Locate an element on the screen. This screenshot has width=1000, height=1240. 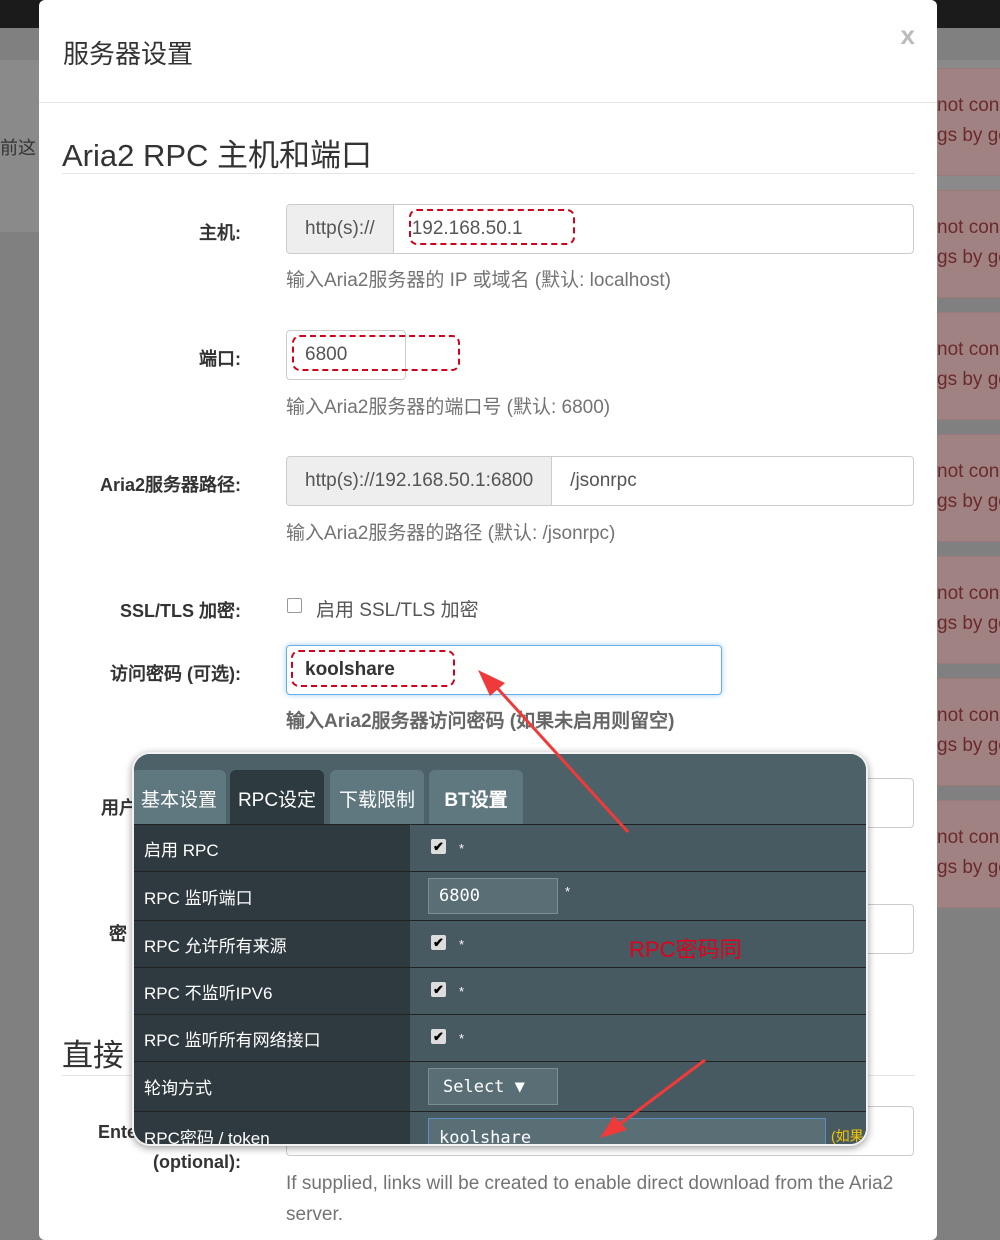
arrow-head-icon is located at coordinates (613, 1127).